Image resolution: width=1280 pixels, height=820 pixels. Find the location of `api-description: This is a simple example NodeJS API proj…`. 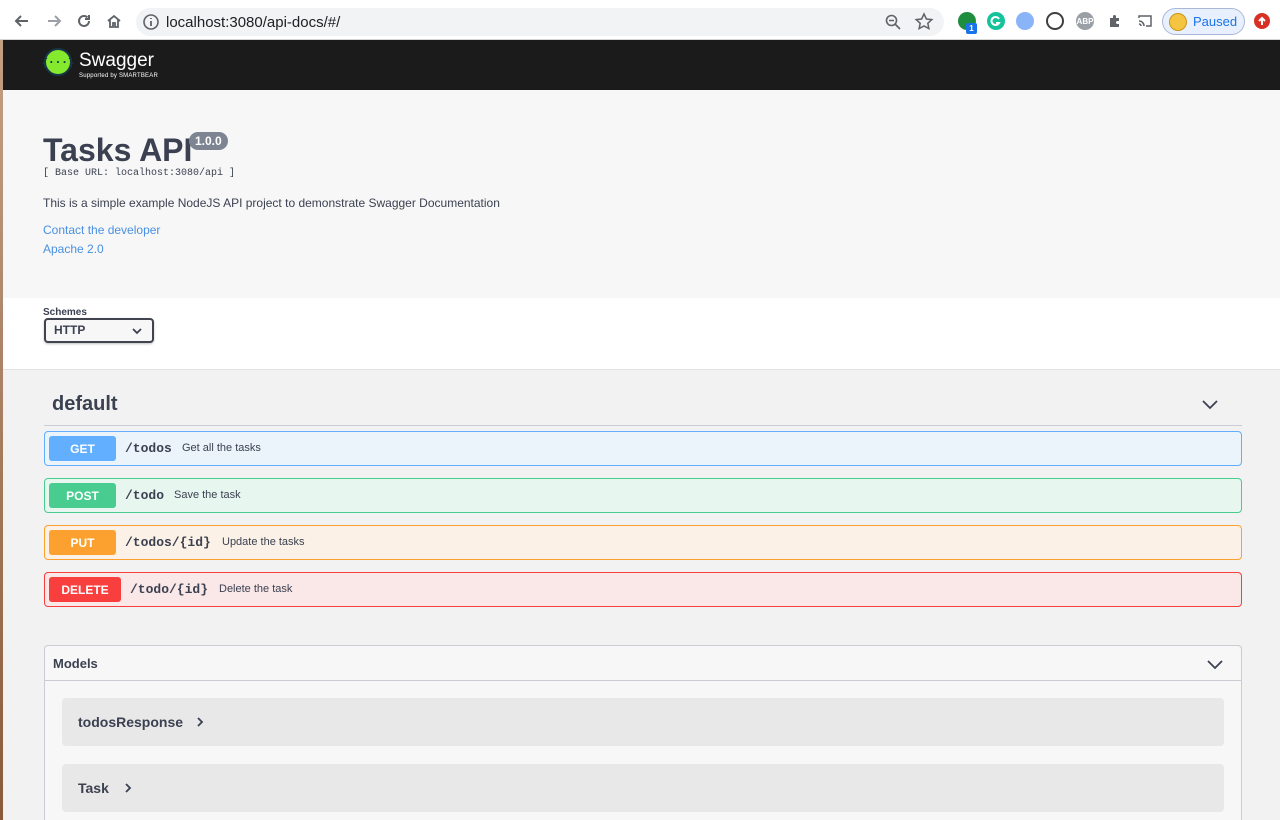

api-description: This is a simple example NodeJS API proj… is located at coordinates (271, 203).